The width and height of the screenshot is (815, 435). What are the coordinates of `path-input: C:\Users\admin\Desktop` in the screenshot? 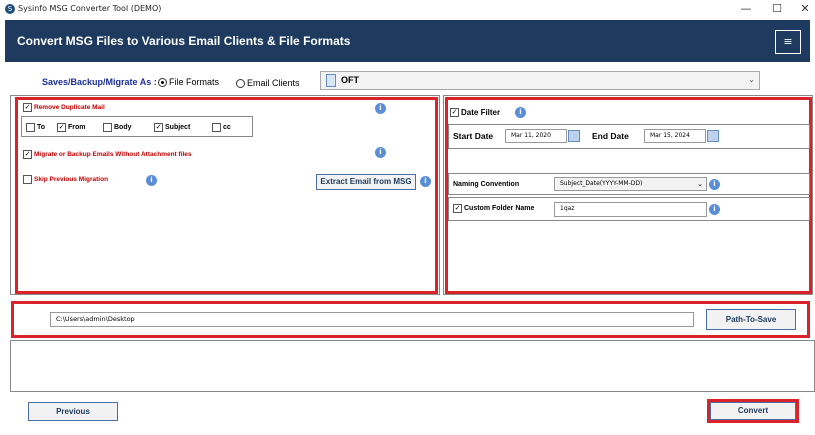 It's located at (372, 319).